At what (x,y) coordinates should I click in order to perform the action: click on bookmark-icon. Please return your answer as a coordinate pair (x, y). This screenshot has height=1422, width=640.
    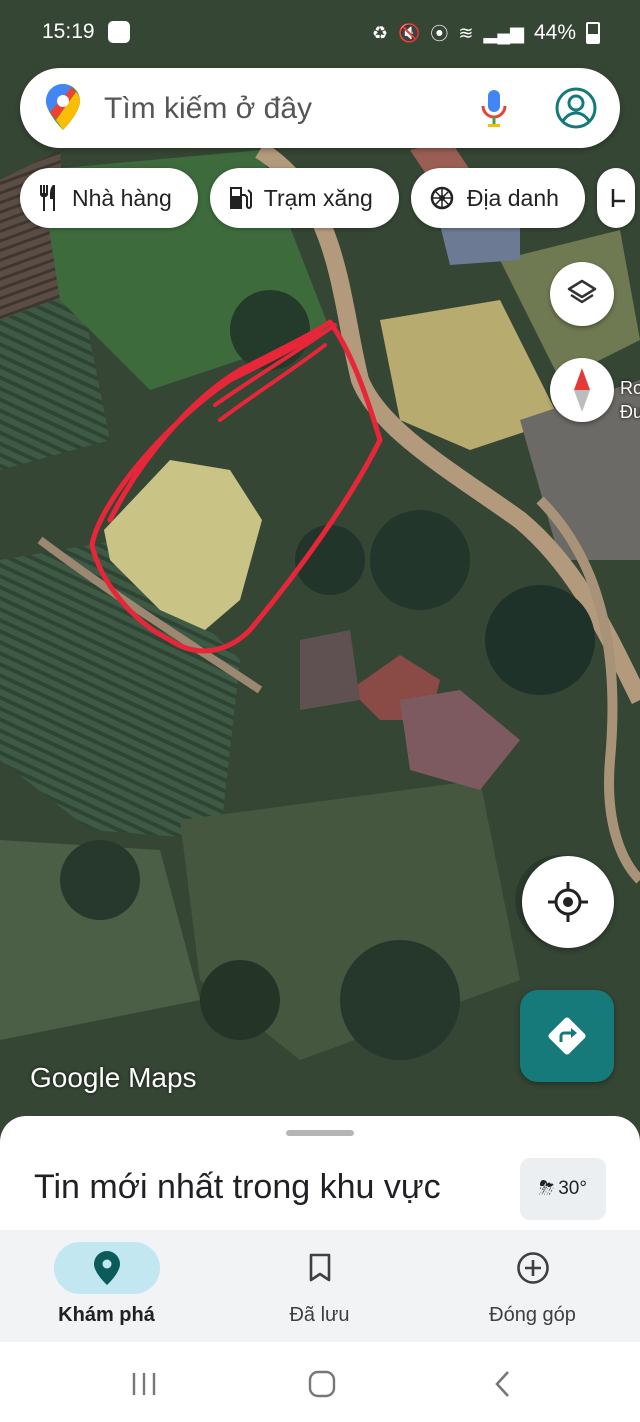
    Looking at the image, I should click on (319, 1267).